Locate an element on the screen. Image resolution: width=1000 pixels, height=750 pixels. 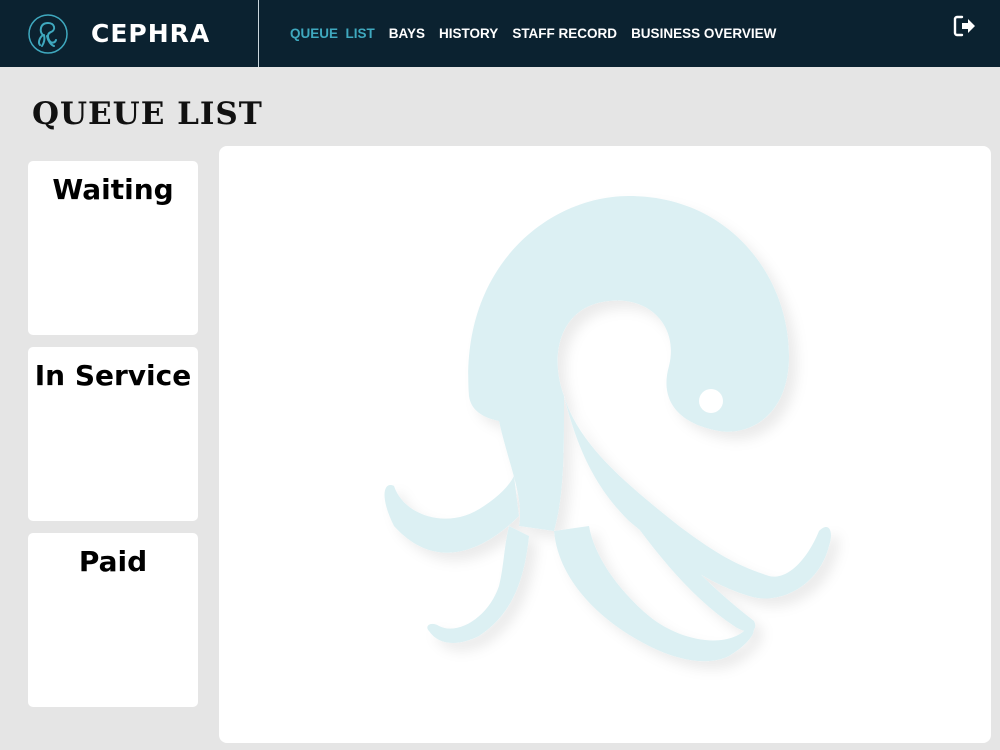
in-service-card-title: In Service is located at coordinates (113, 375).